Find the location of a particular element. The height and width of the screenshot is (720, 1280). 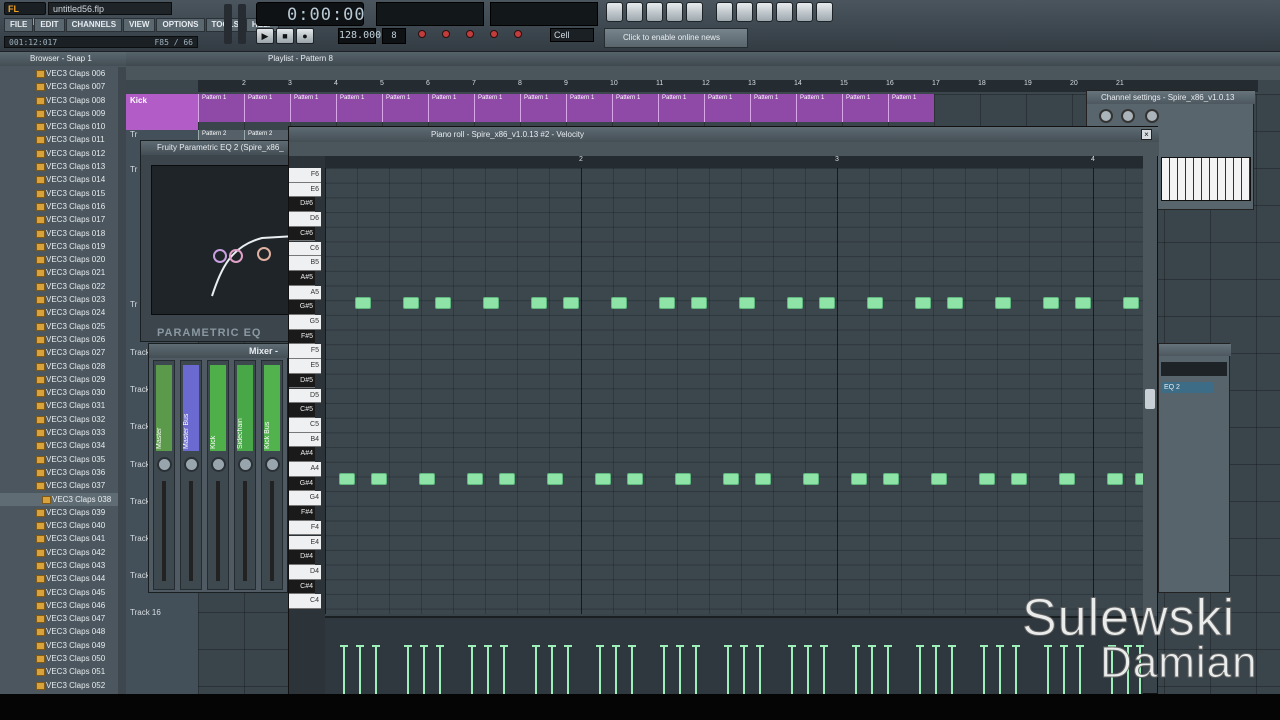

time-display: 0:00:00 is located at coordinates (310, 14).